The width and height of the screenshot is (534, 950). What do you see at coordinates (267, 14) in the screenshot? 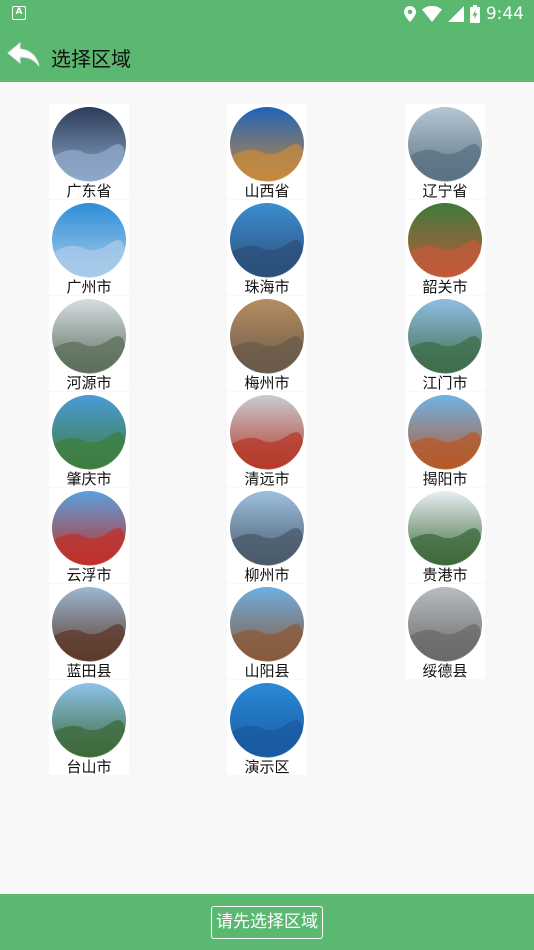
I see `status-bar: A 9:44` at bounding box center [267, 14].